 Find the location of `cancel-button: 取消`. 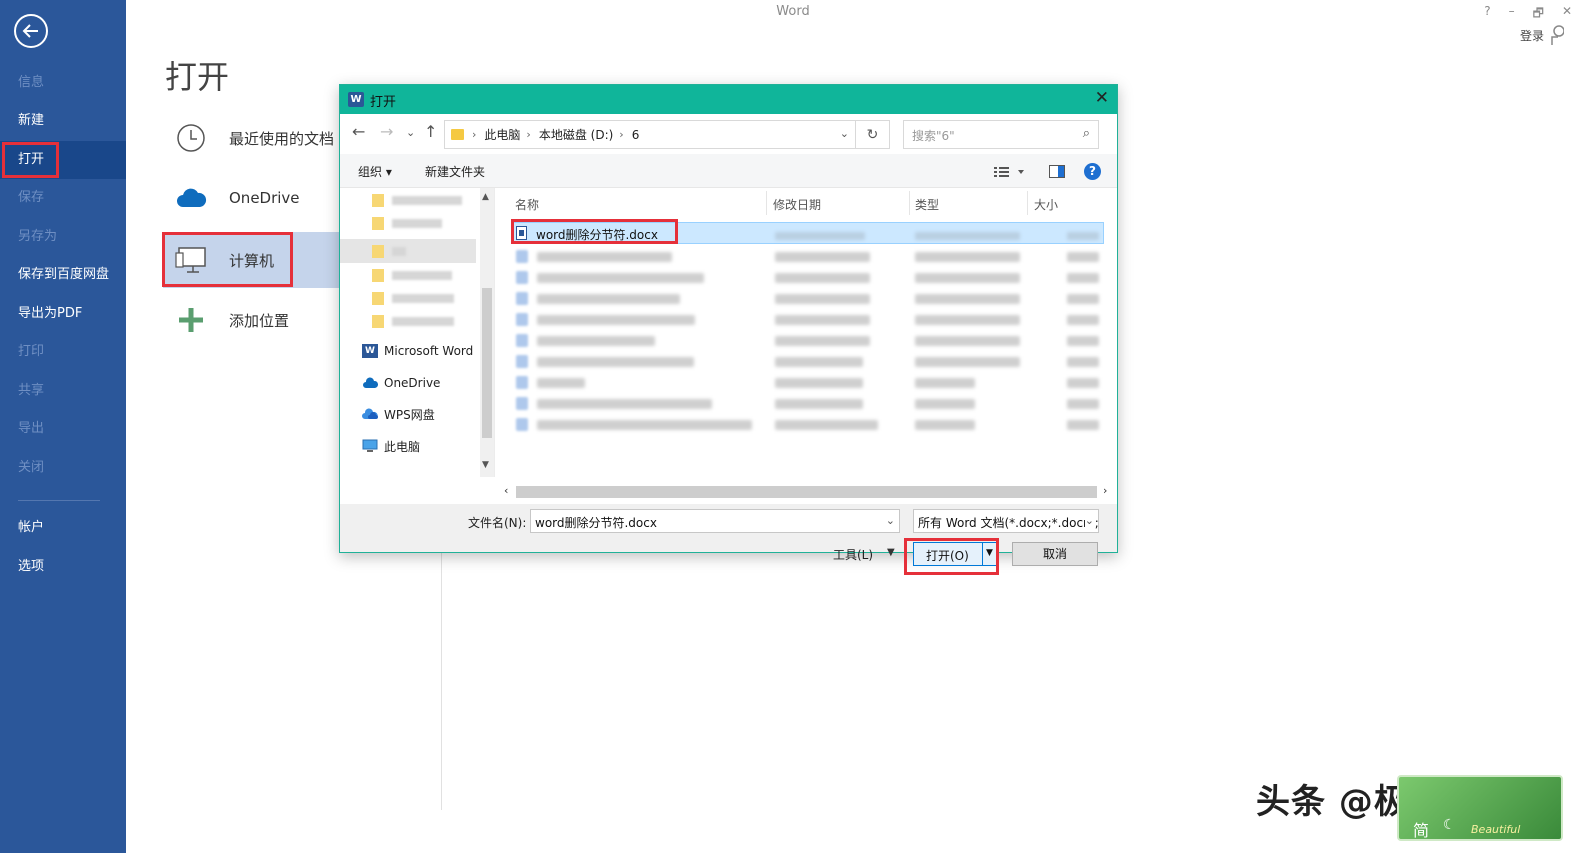

cancel-button: 取消 is located at coordinates (1055, 554).